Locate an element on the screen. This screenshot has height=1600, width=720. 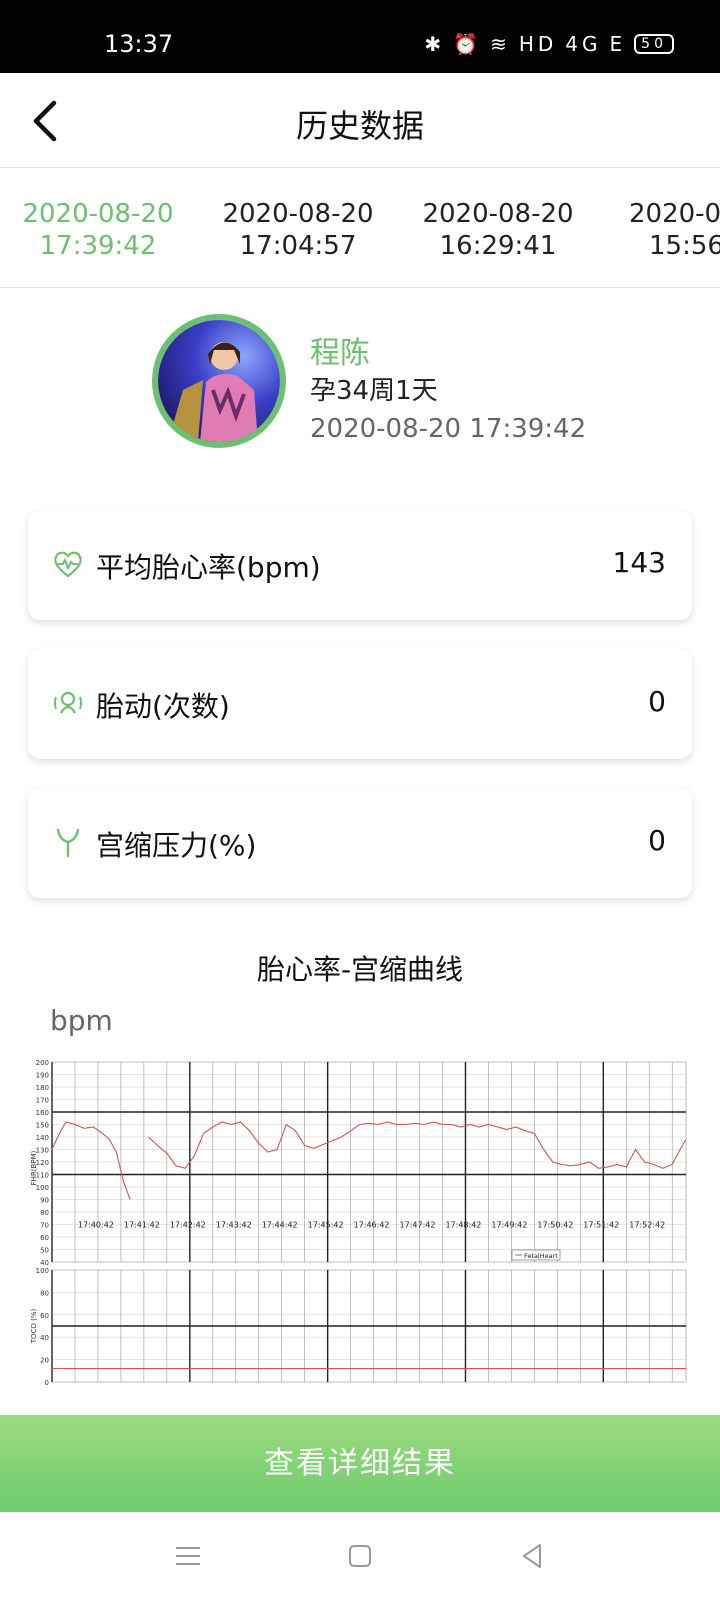
avatar-image is located at coordinates (219, 381).